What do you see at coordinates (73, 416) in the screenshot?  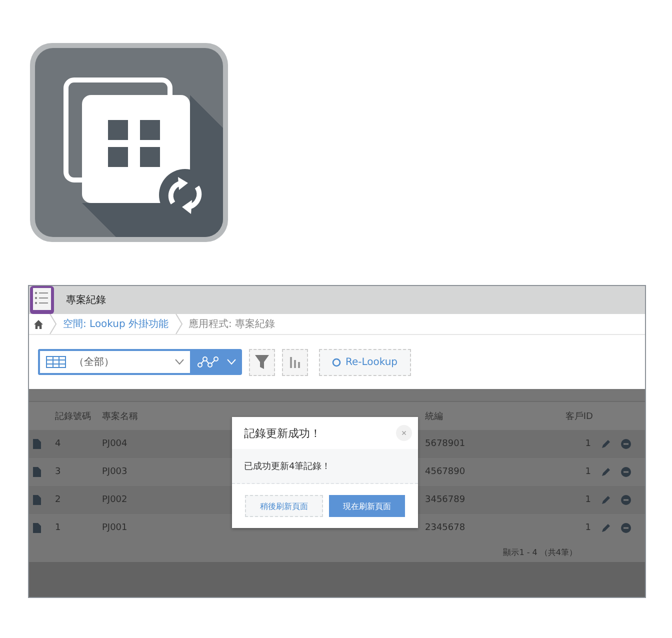 I see `column-header: 記錄號碼` at bounding box center [73, 416].